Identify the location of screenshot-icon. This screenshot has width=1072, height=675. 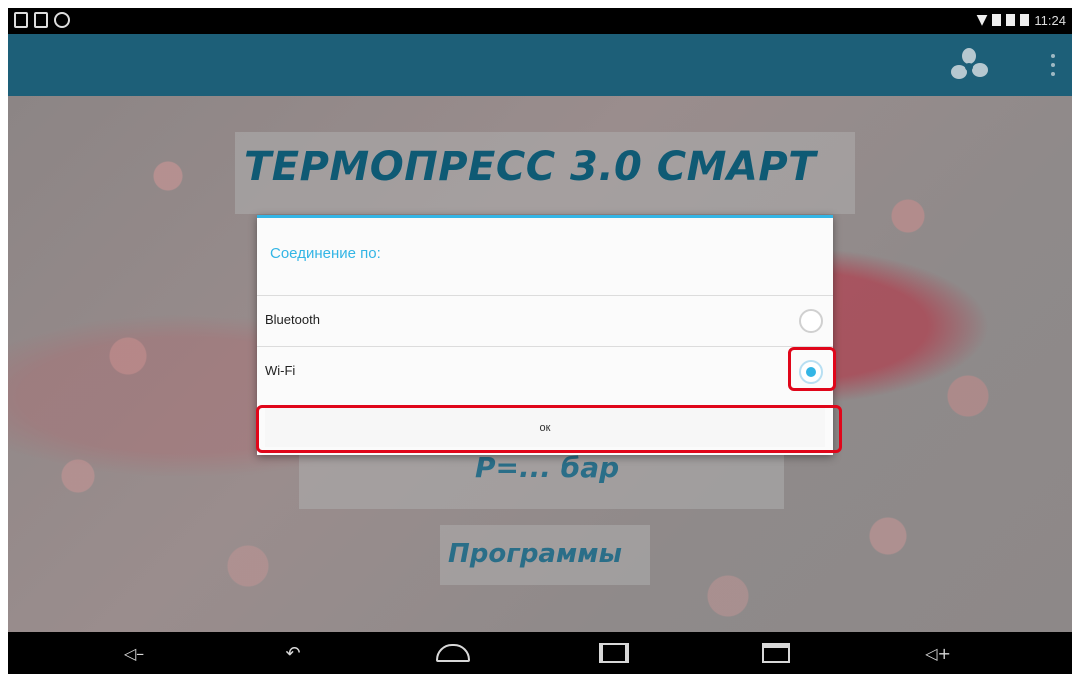
(614, 653).